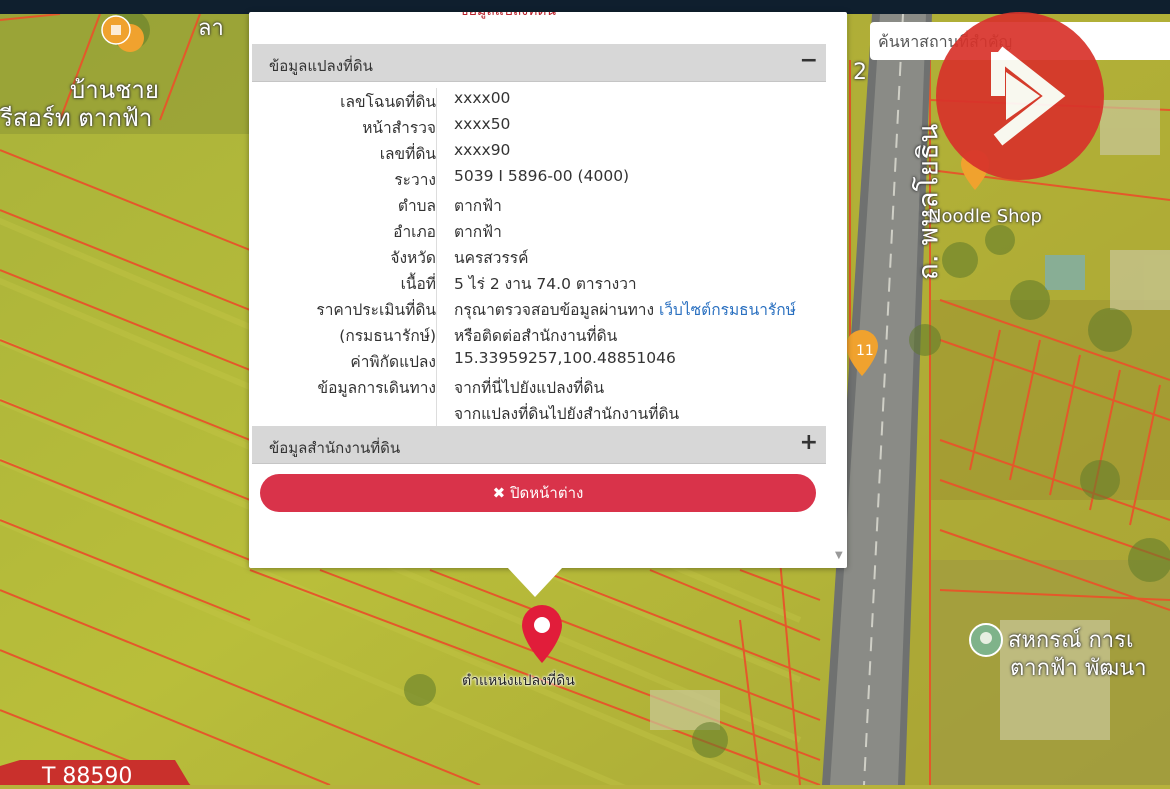 The image size is (1170, 789). Describe the element at coordinates (211, 28) in the screenshot. I see `map-label-fragment: ลา` at that location.